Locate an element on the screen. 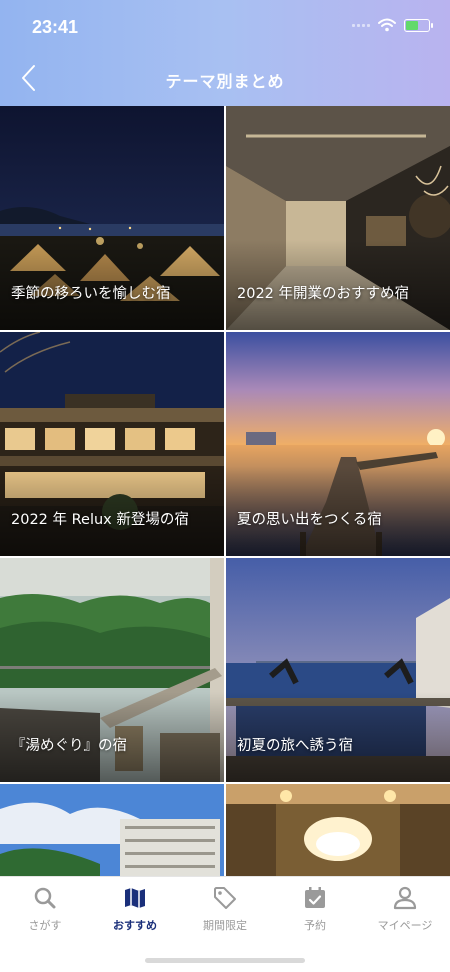 This screenshot has height=972, width=450. theme-tile-2022-opening: 2022 年開業のおすすめ宿 is located at coordinates (338, 218).